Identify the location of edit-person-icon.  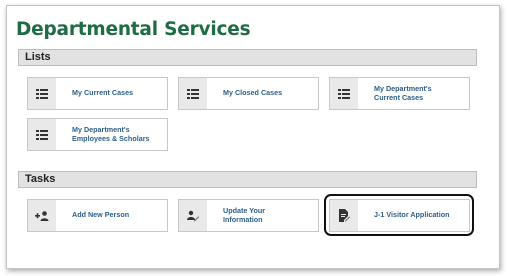
(193, 215).